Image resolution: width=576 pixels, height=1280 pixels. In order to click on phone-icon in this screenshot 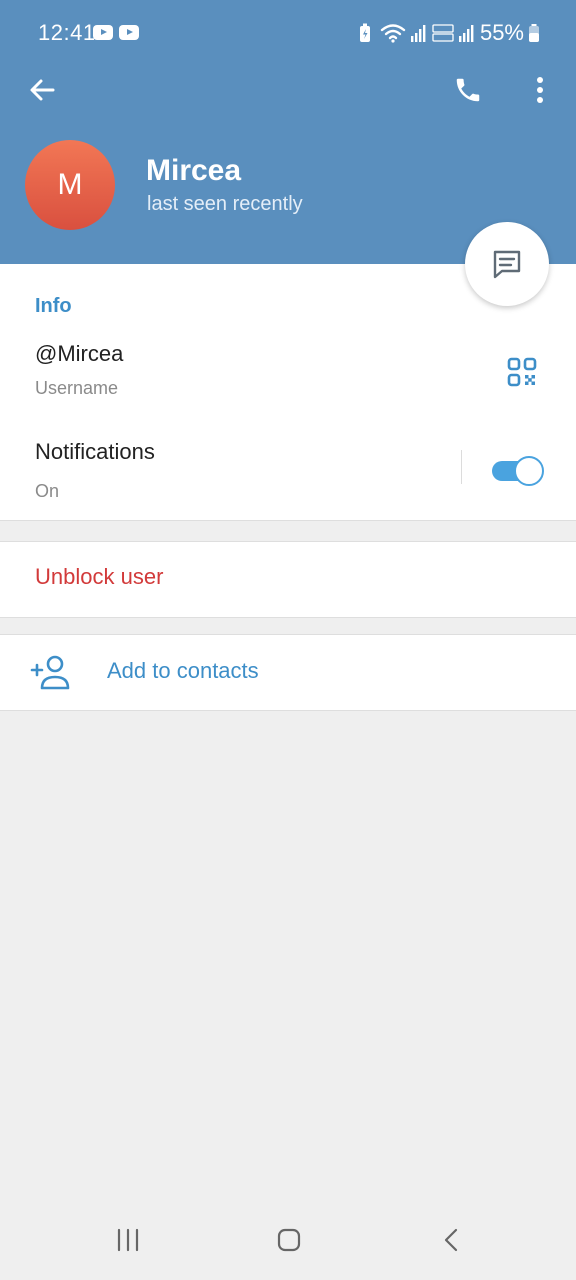, I will do `click(468, 90)`.